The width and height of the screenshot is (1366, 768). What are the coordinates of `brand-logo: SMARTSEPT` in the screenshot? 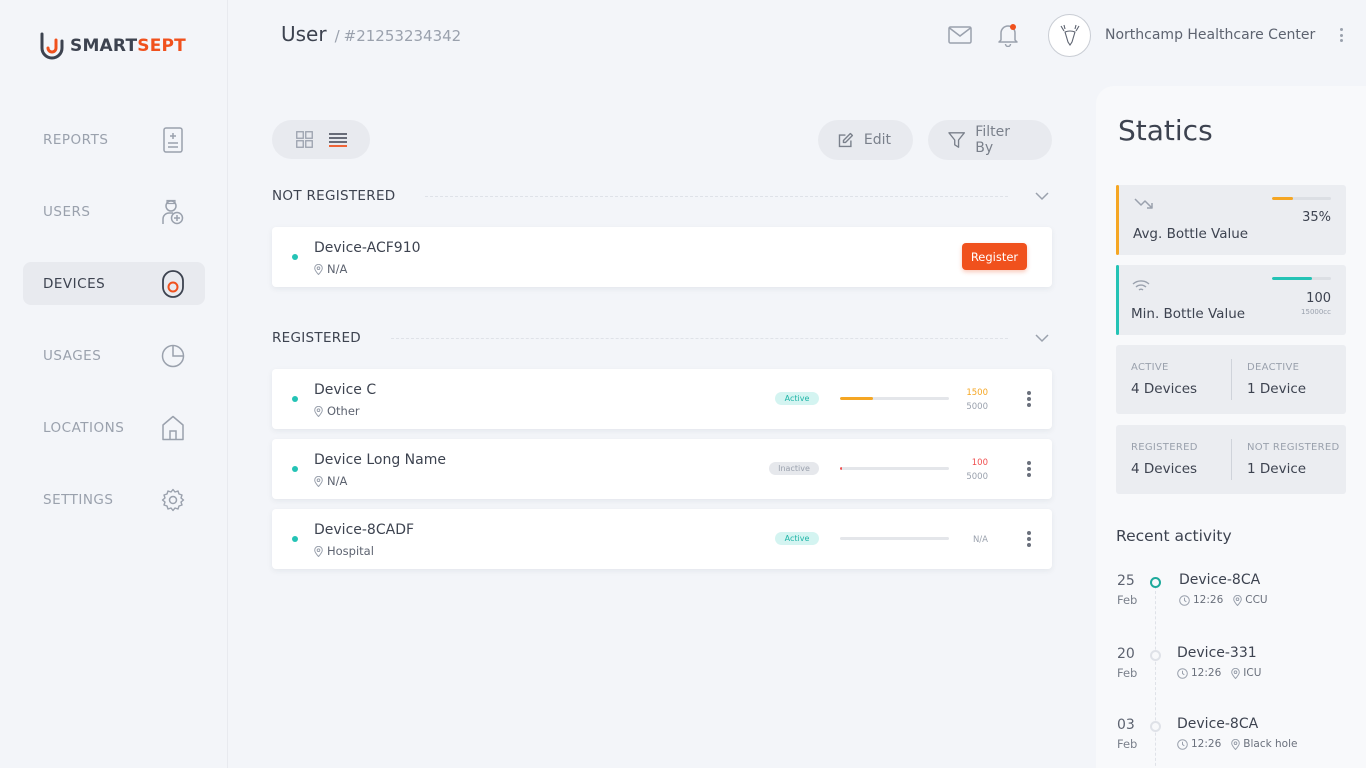 It's located at (112, 46).